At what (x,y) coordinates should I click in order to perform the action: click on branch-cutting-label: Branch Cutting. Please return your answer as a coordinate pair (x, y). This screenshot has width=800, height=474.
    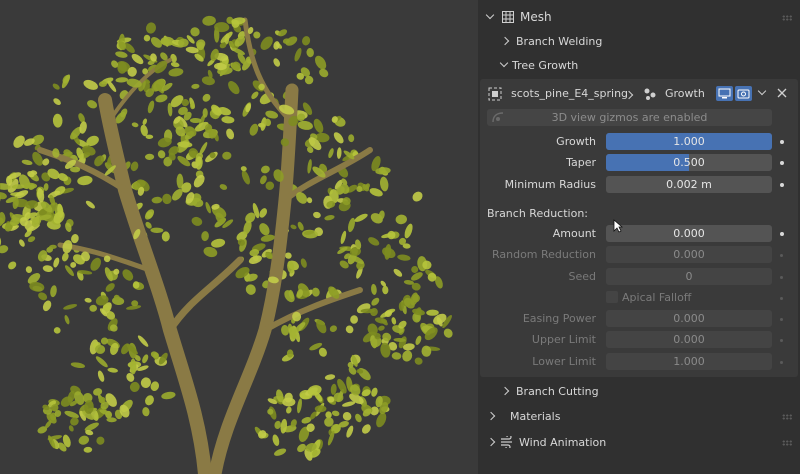
    Looking at the image, I should click on (557, 391).